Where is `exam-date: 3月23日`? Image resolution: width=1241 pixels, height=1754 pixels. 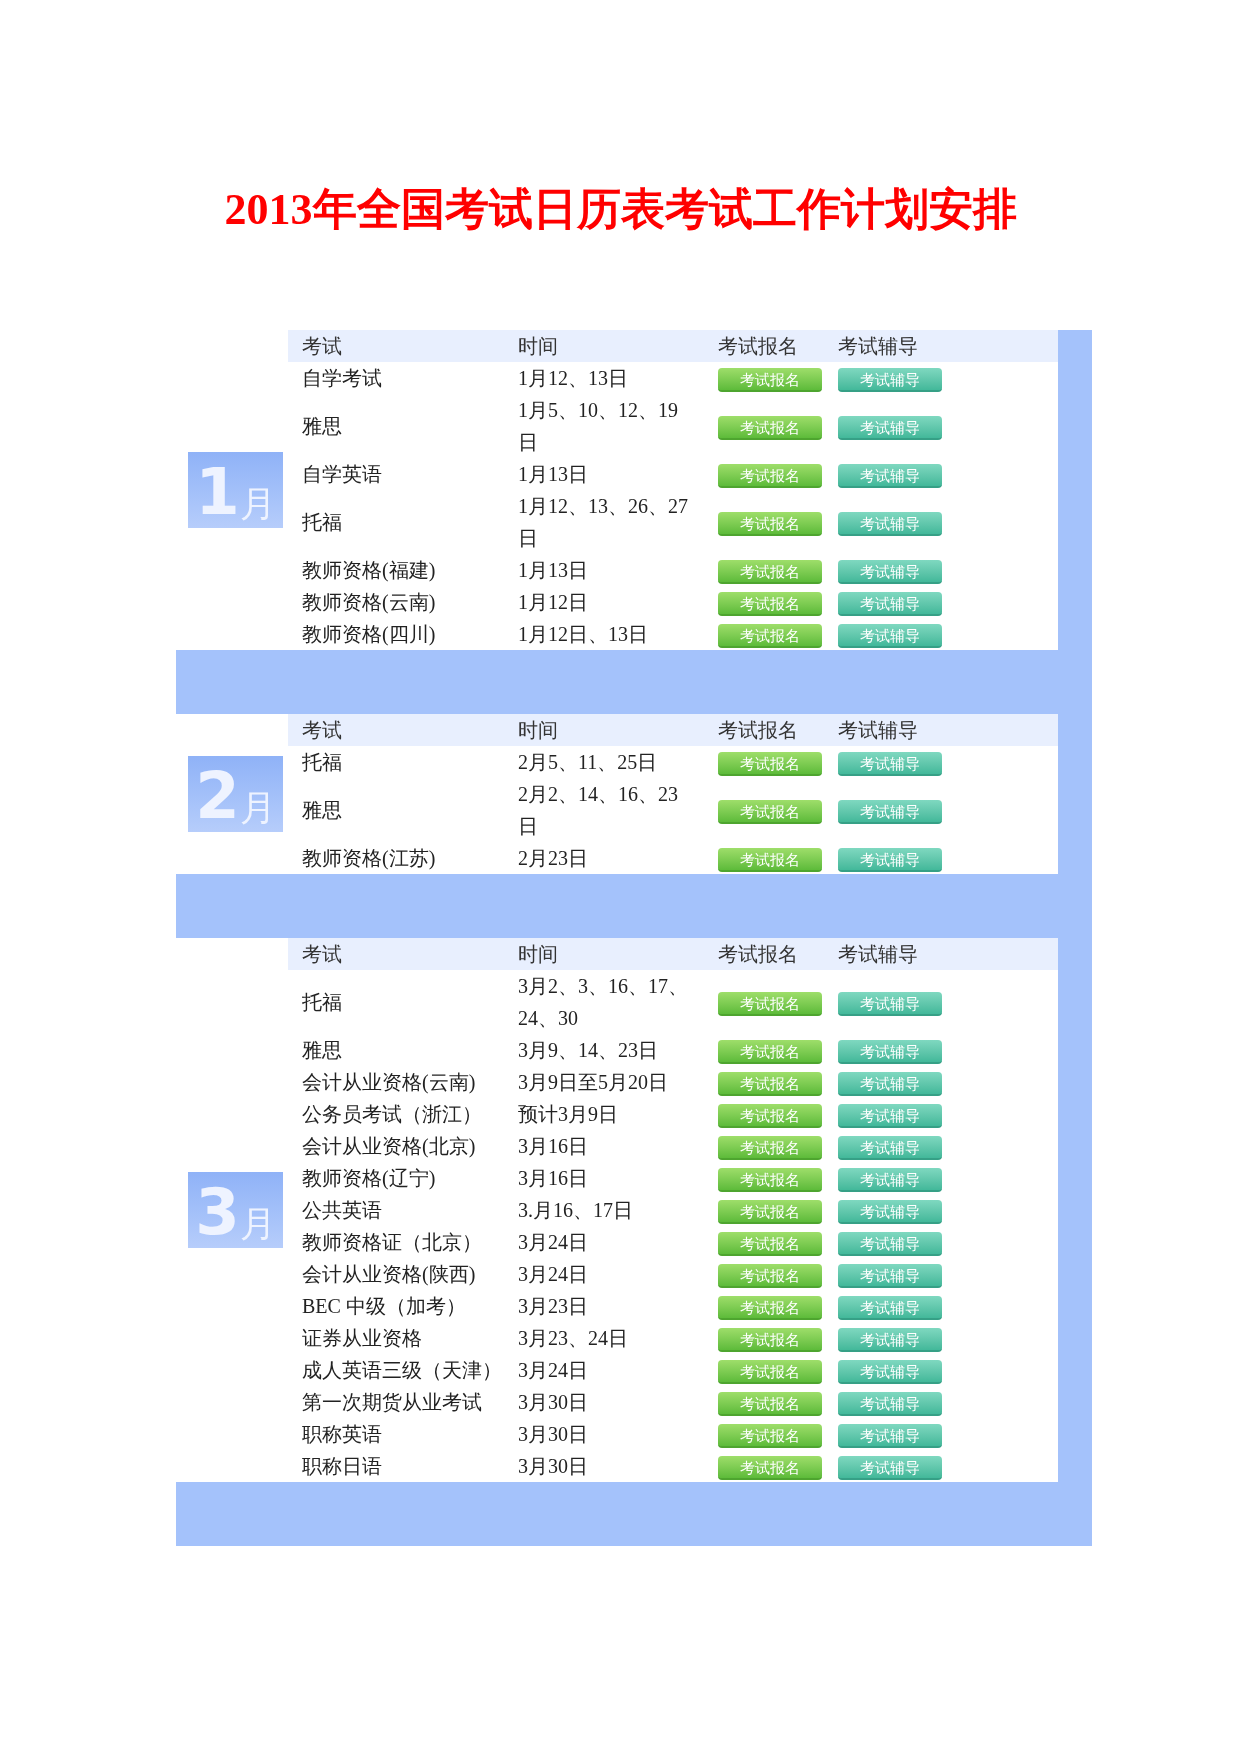 exam-date: 3月23日 is located at coordinates (553, 1306).